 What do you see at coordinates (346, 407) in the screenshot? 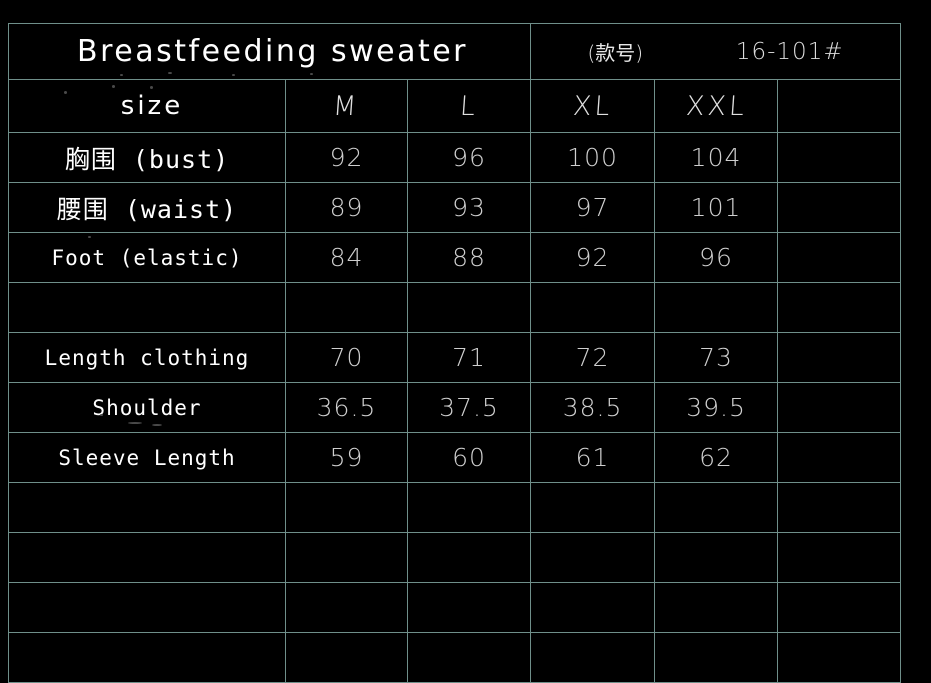
I see `cell-value: 36.5` at bounding box center [346, 407].